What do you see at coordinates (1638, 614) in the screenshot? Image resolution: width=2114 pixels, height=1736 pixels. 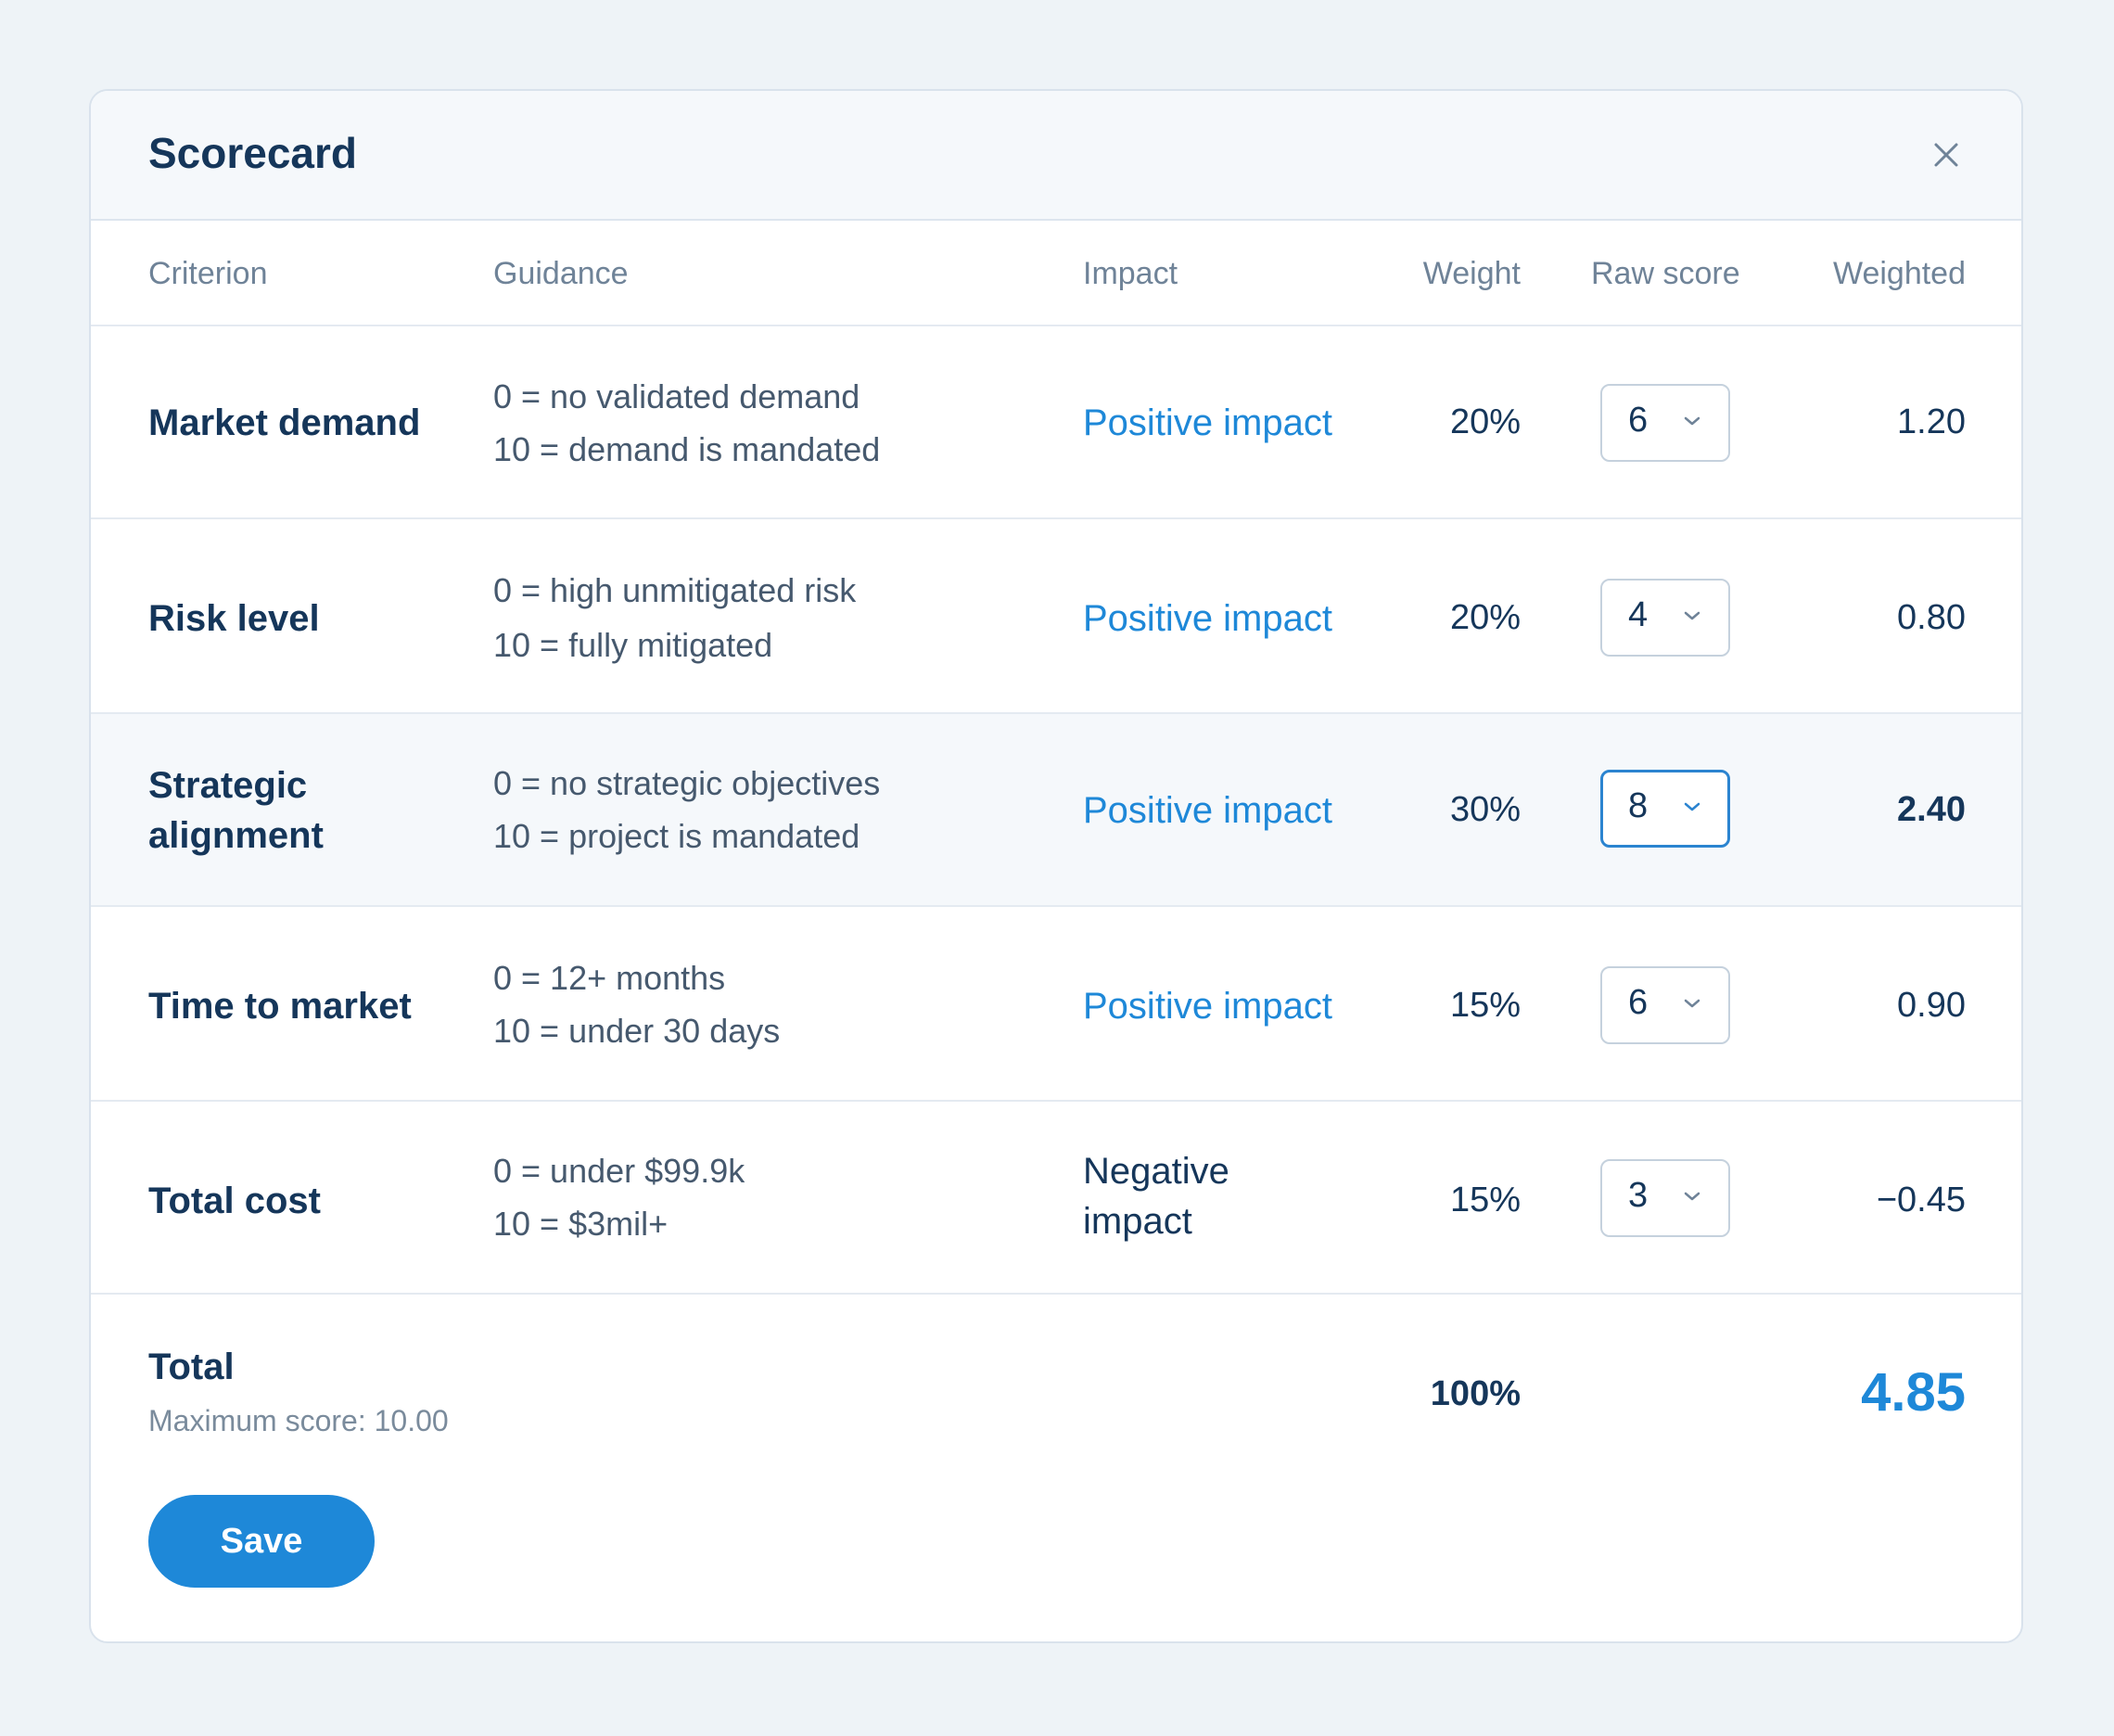 I see `raw-score-value: 4` at bounding box center [1638, 614].